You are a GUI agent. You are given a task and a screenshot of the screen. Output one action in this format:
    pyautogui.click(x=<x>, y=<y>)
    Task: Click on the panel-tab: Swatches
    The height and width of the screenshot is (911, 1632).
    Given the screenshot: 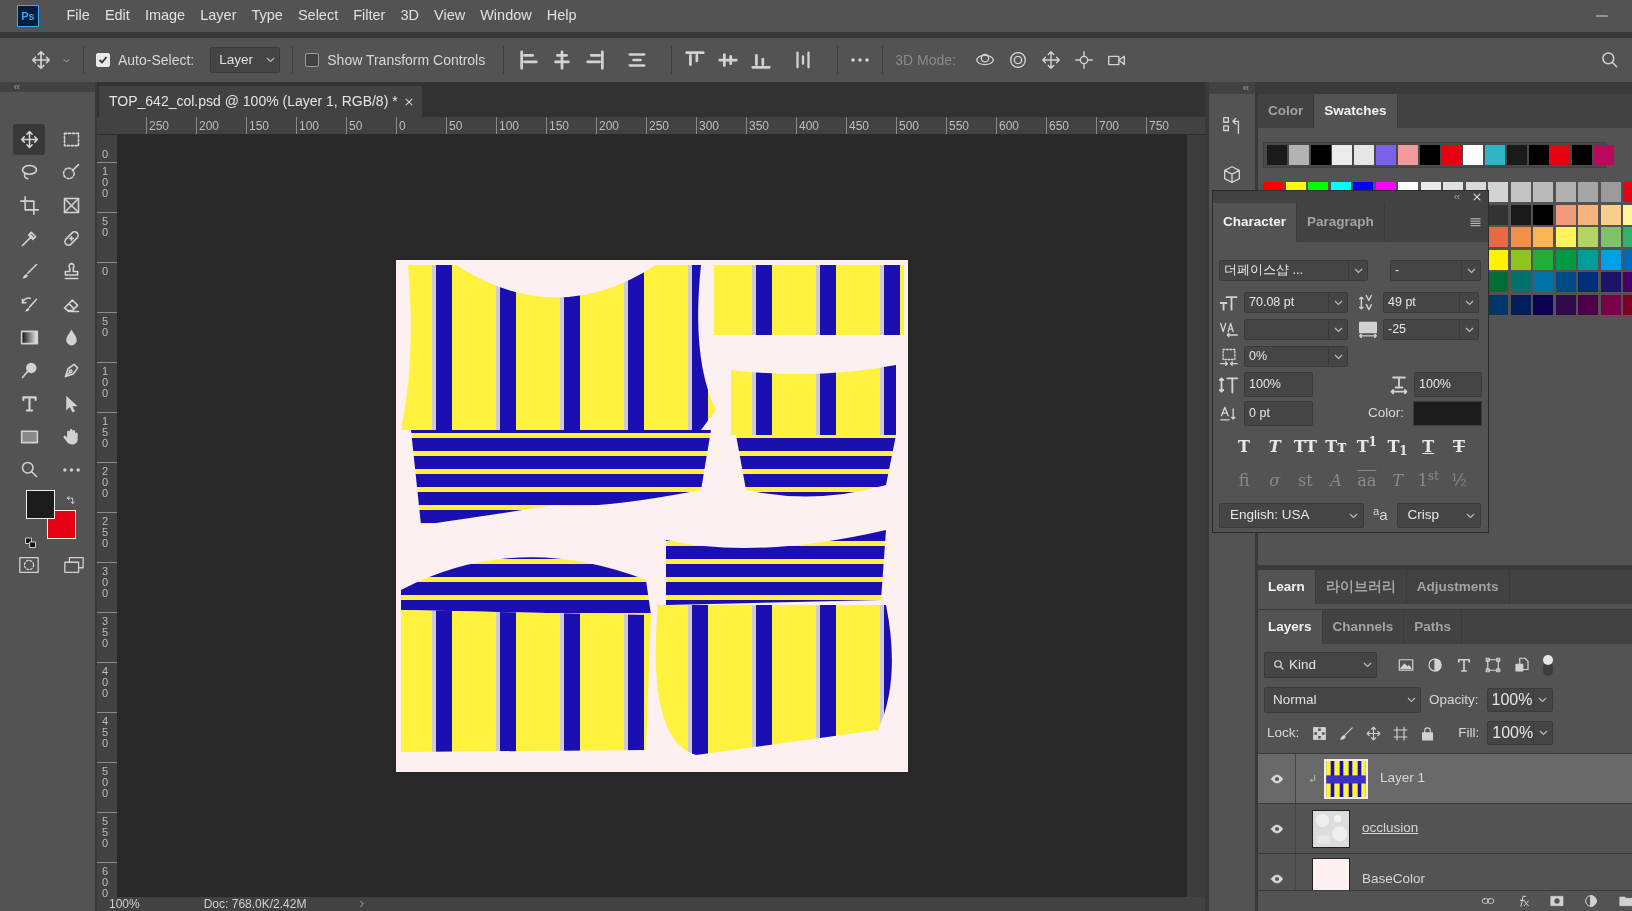 What is the action you would take?
    pyautogui.click(x=1356, y=111)
    